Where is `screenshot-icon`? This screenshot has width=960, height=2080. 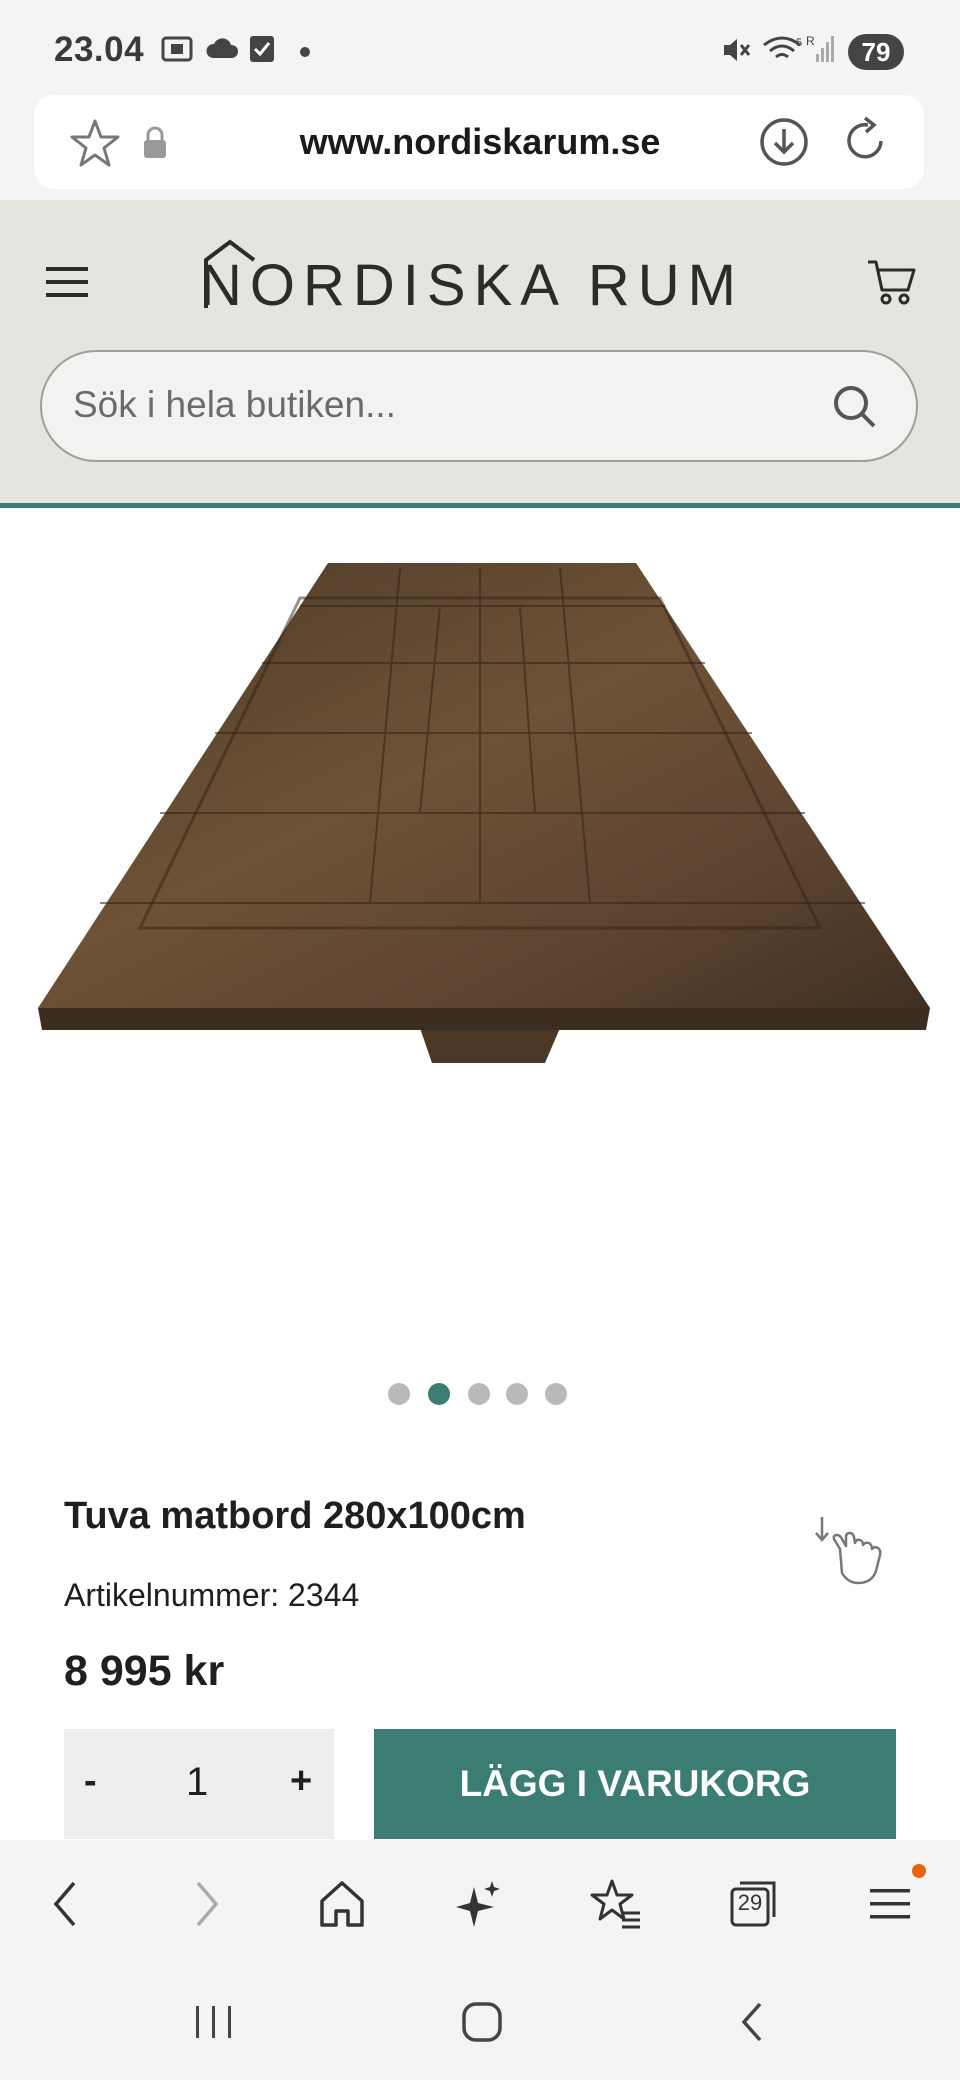
screenshot-icon is located at coordinates (177, 49).